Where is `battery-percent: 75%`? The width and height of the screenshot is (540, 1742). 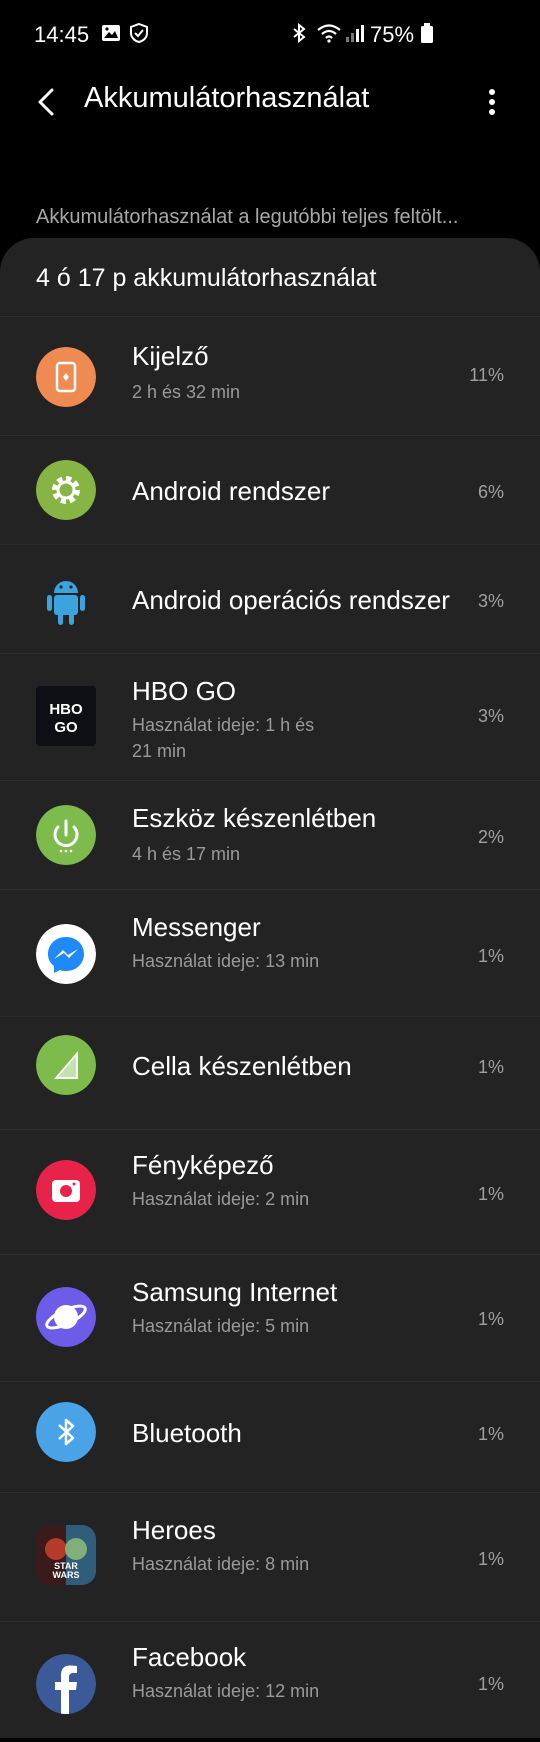
battery-percent: 75% is located at coordinates (392, 34).